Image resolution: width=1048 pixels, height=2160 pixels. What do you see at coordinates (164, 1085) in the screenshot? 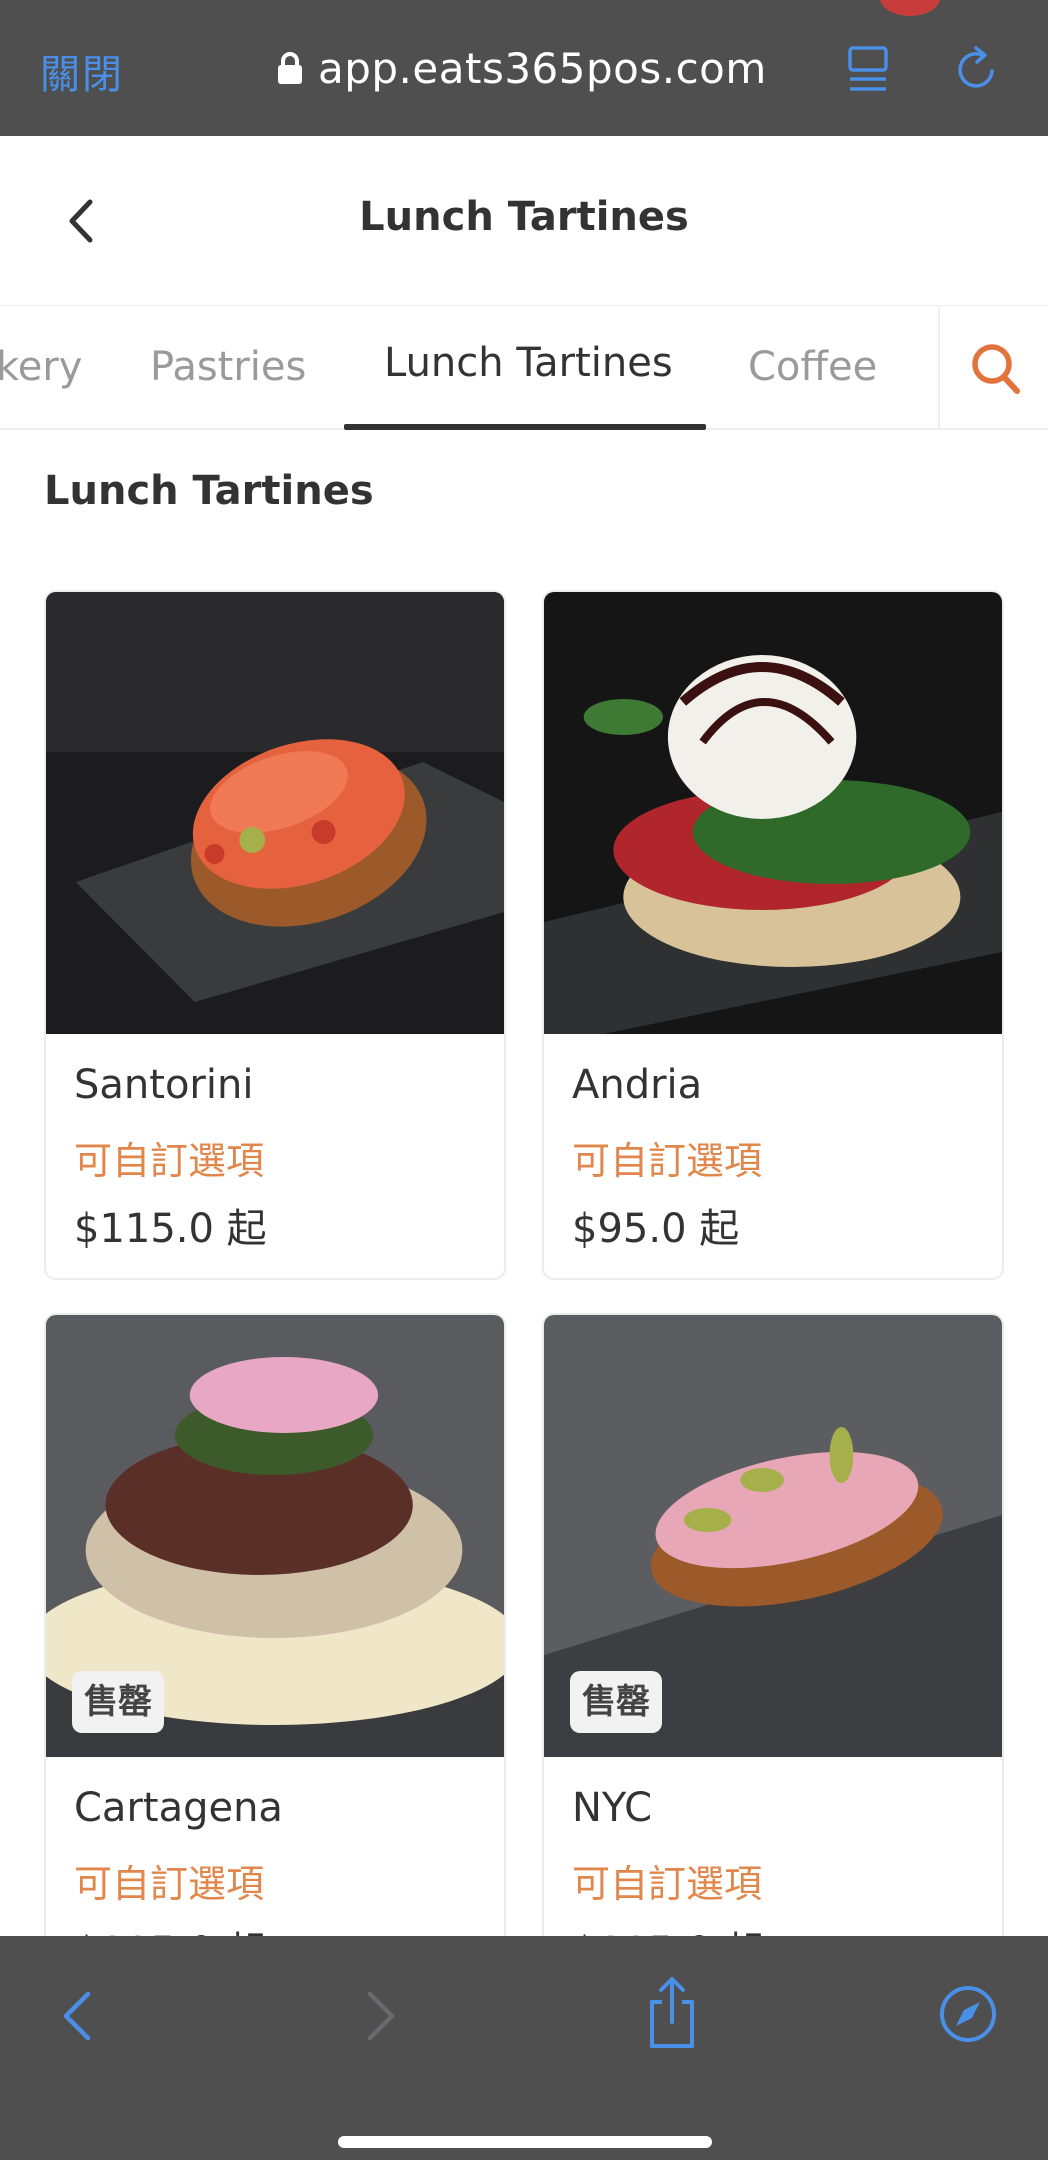
I see `item-name: Santorini` at bounding box center [164, 1085].